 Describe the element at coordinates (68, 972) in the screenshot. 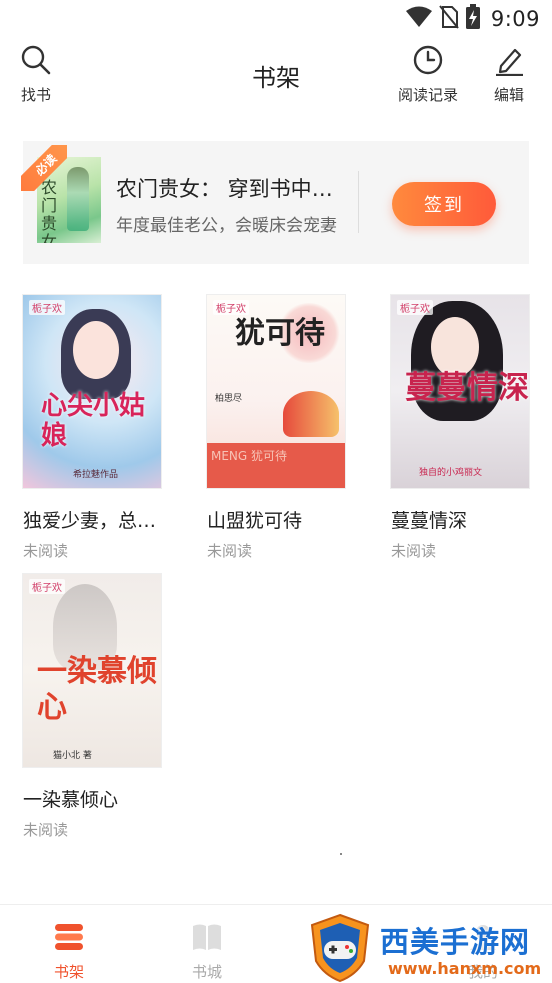

I see `nav-label-bookshelf: 书架` at that location.